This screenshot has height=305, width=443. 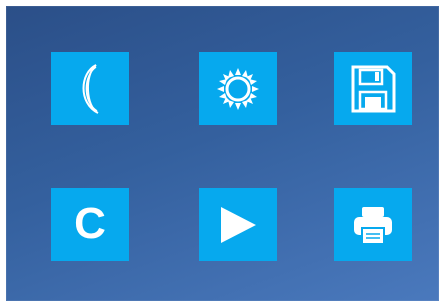 I want to click on sun-icon, so click(x=238, y=88).